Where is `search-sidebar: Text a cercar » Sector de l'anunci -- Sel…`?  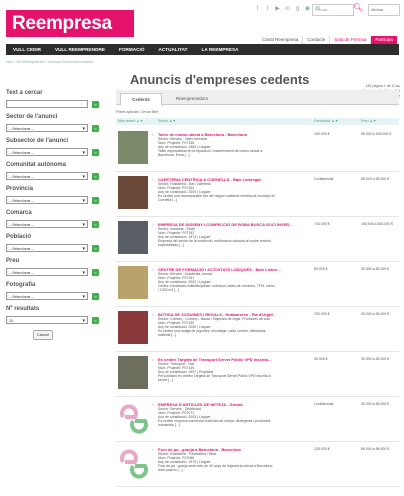
search-sidebar: Text a cercar » Sector de l'anunci -- Sel… is located at coordinates (54, 212).